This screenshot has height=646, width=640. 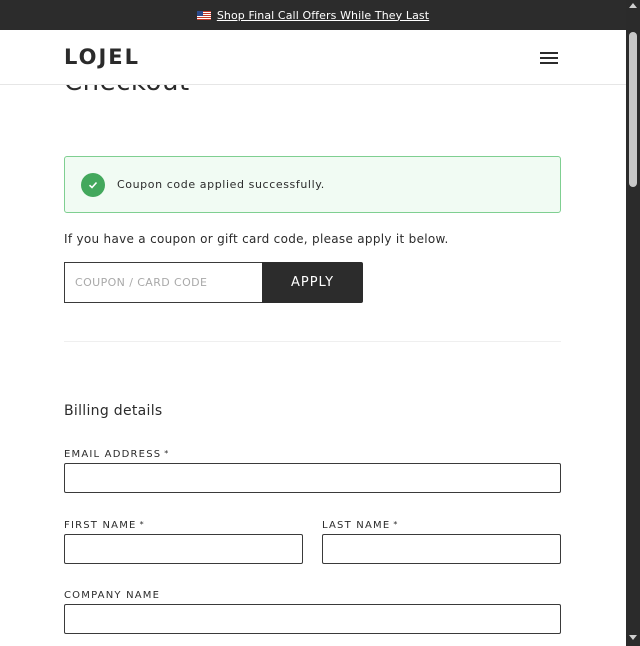 I want to click on company-field, so click(x=312, y=619).